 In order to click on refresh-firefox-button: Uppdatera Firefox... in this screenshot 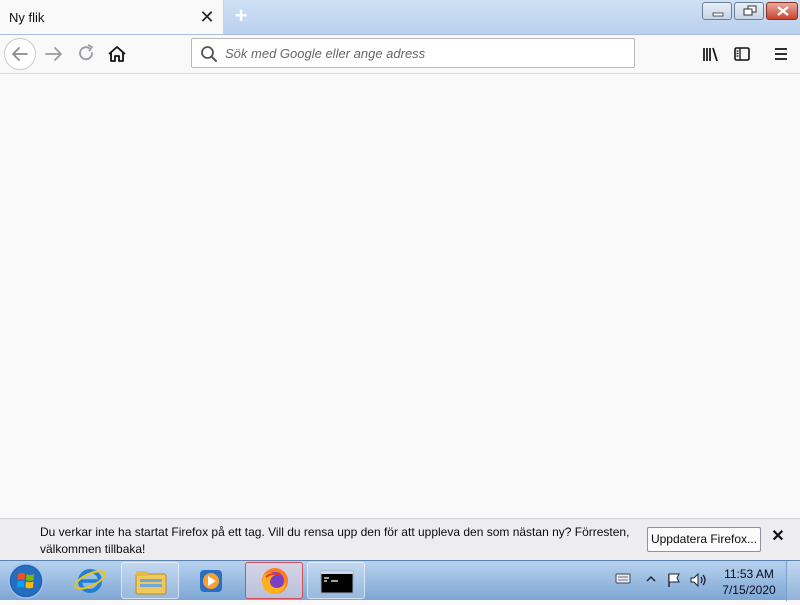, I will do `click(704, 539)`.